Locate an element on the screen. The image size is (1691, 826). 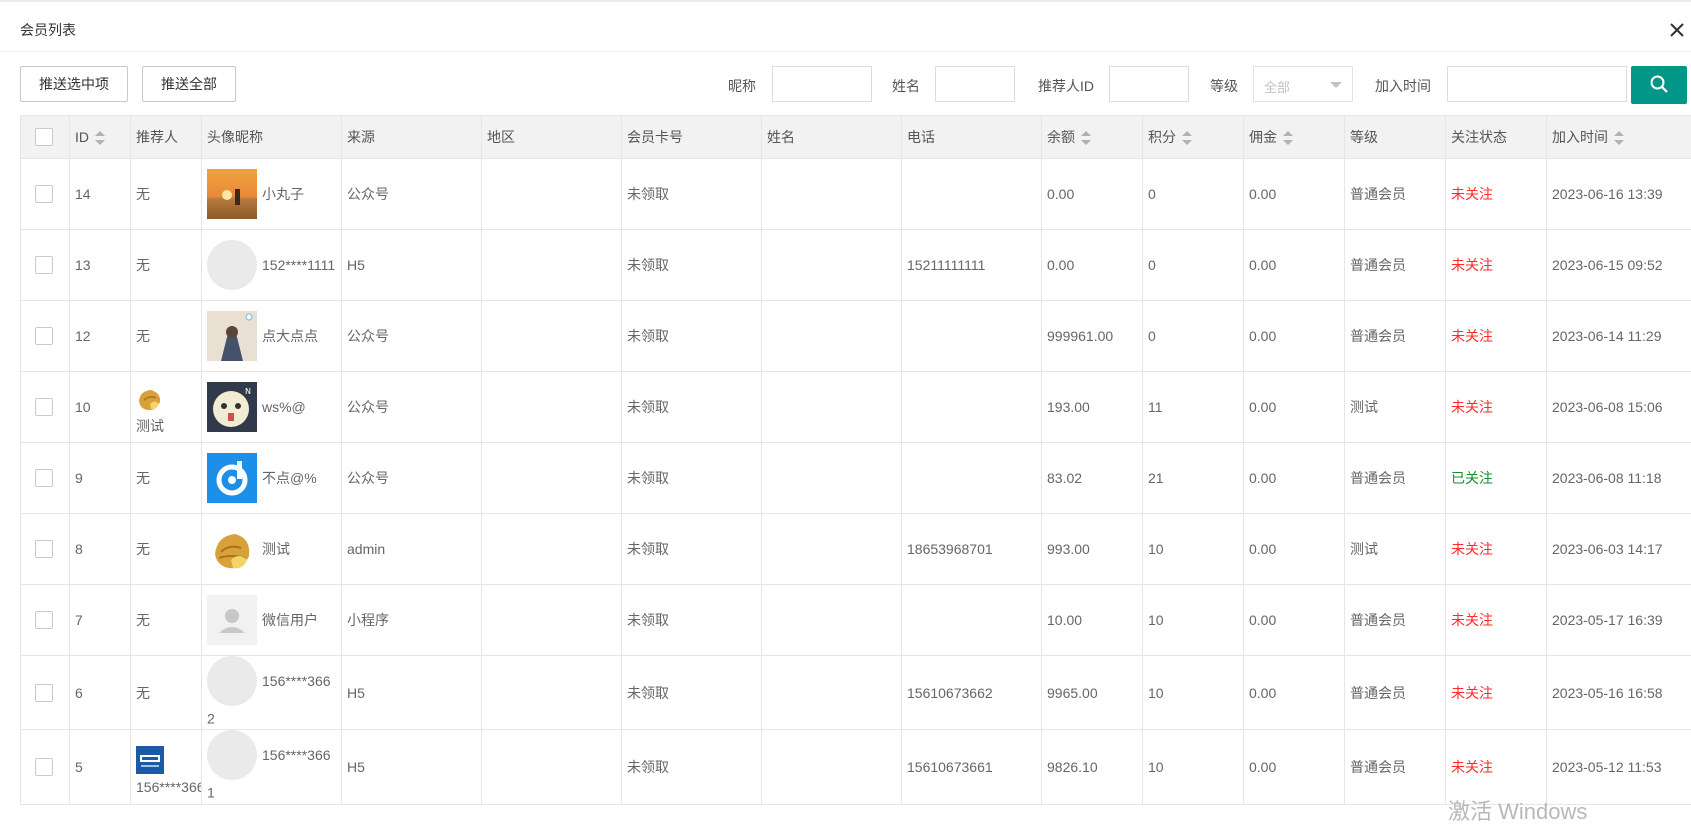
col-referrer: 推荐人 is located at coordinates (166, 137).